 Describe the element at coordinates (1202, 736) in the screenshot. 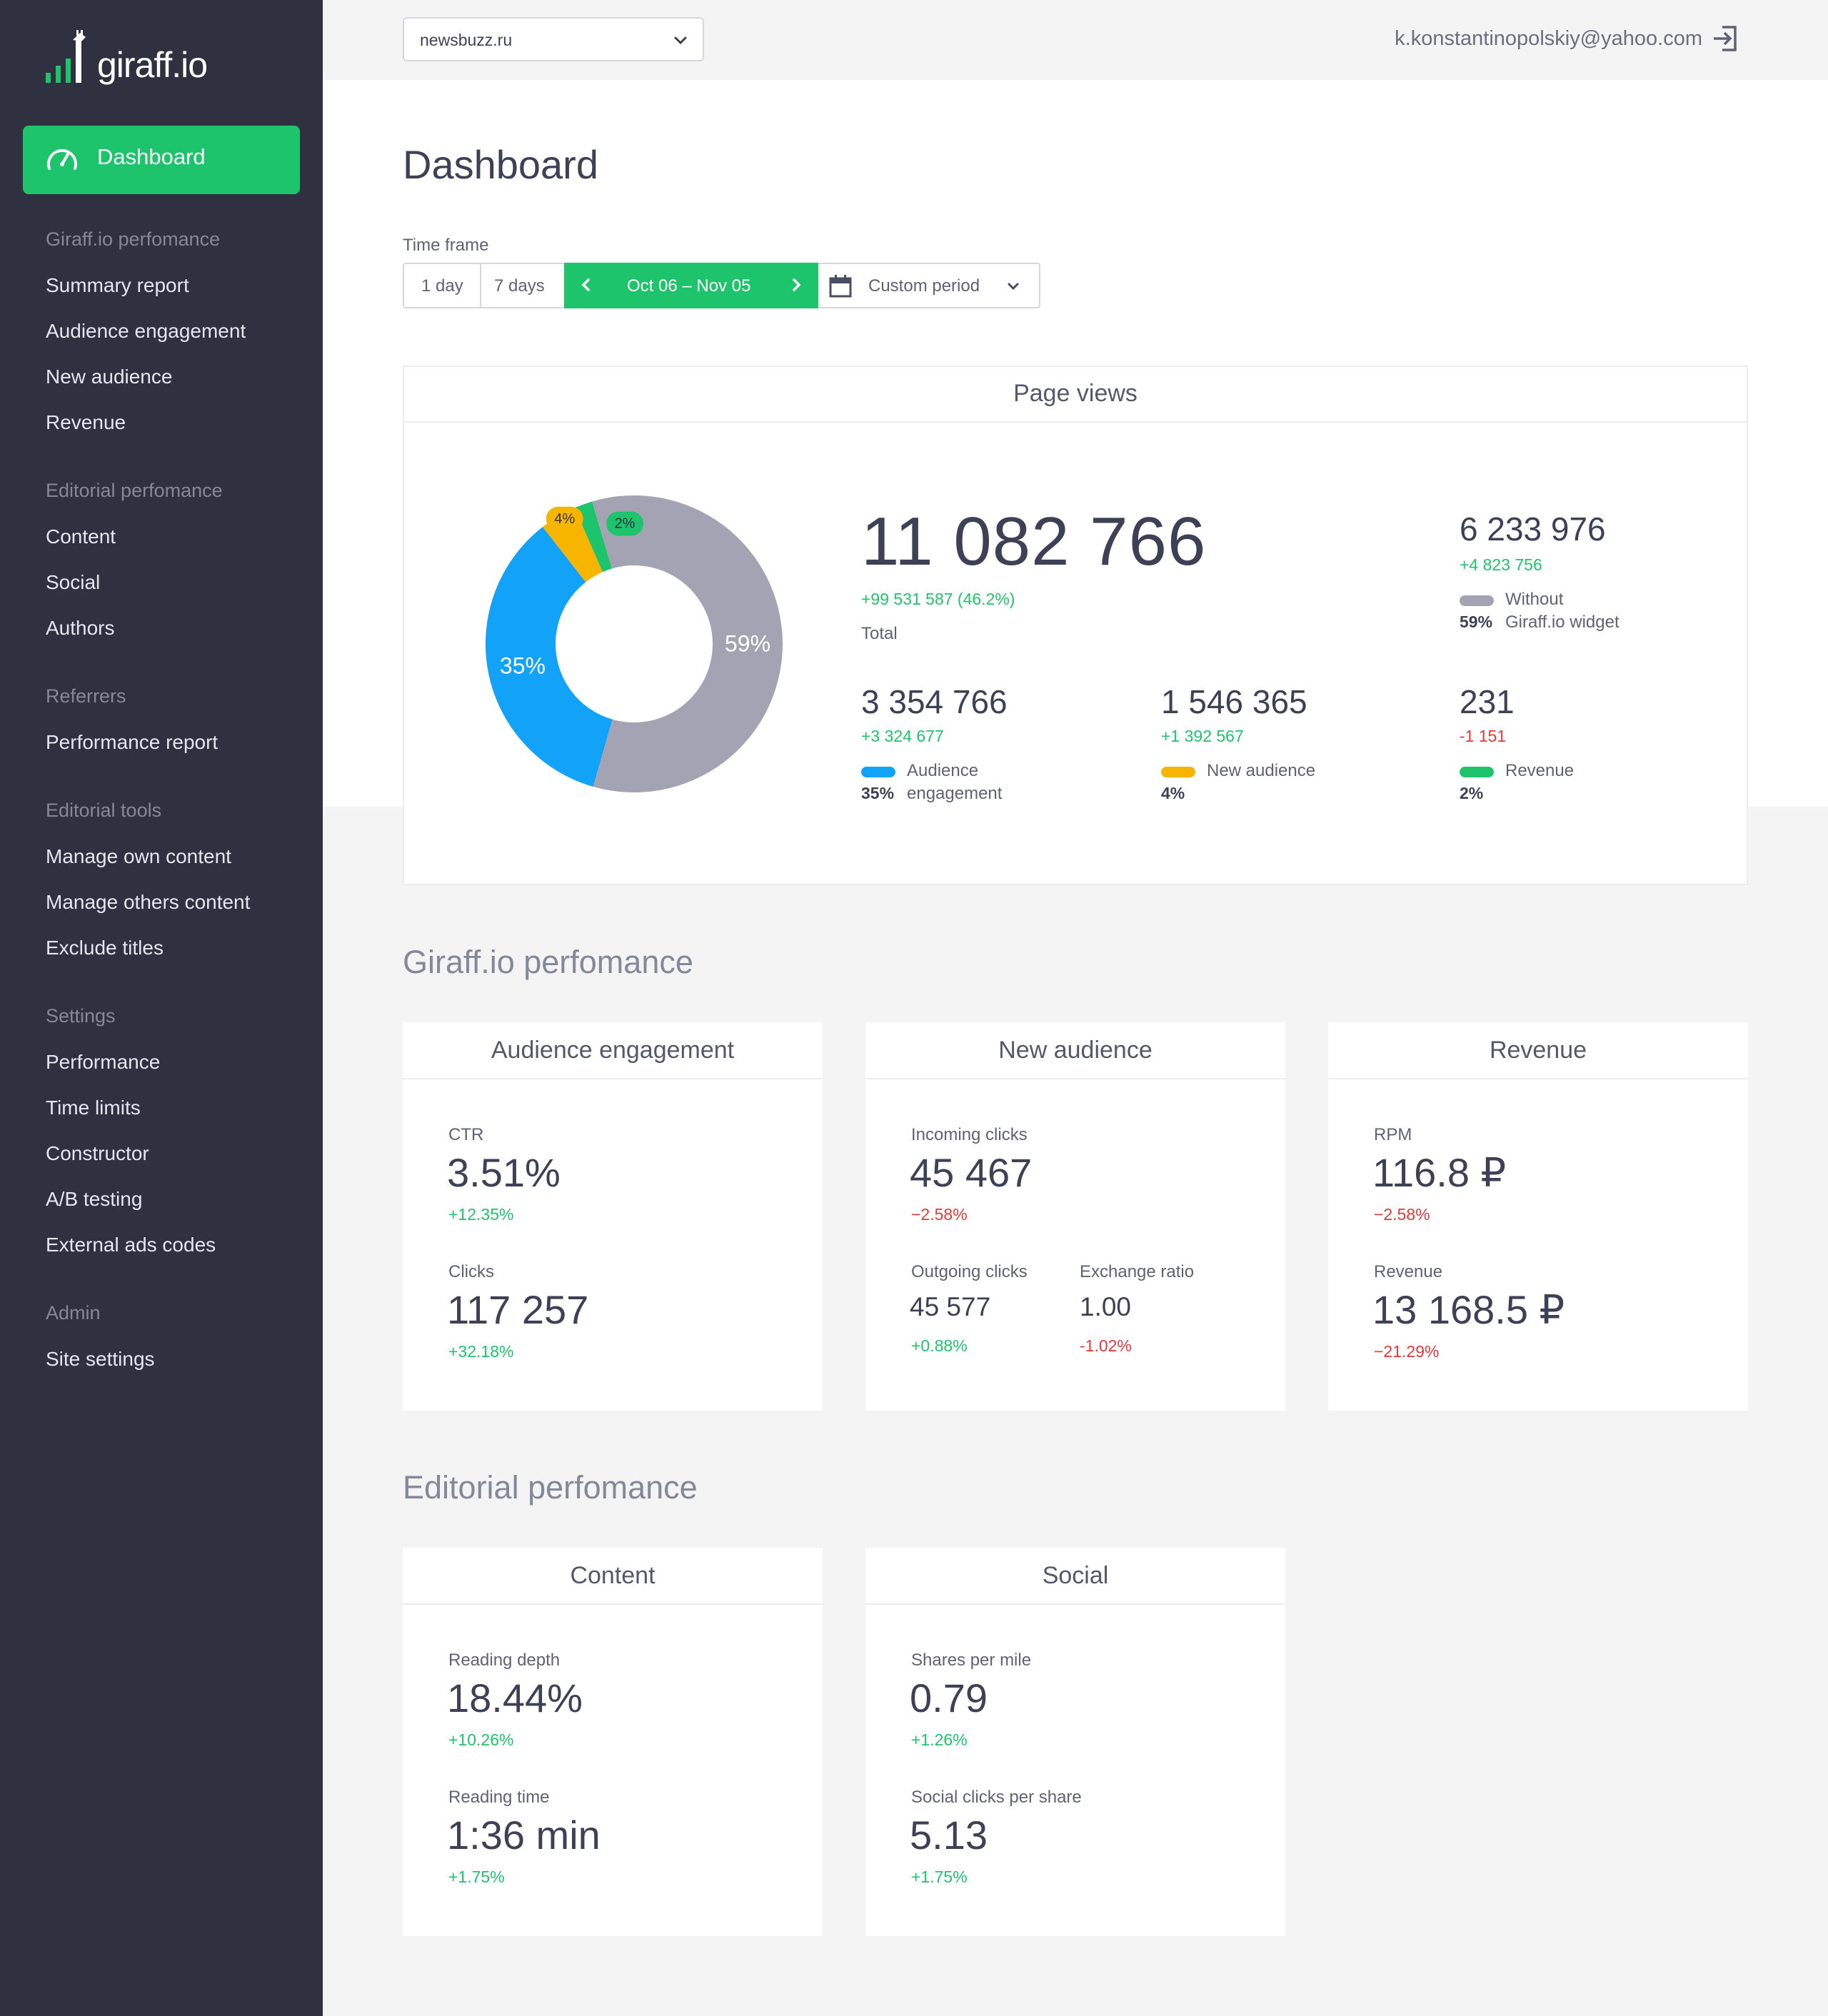

I see `new-audience-delta: +1 392 567` at that location.